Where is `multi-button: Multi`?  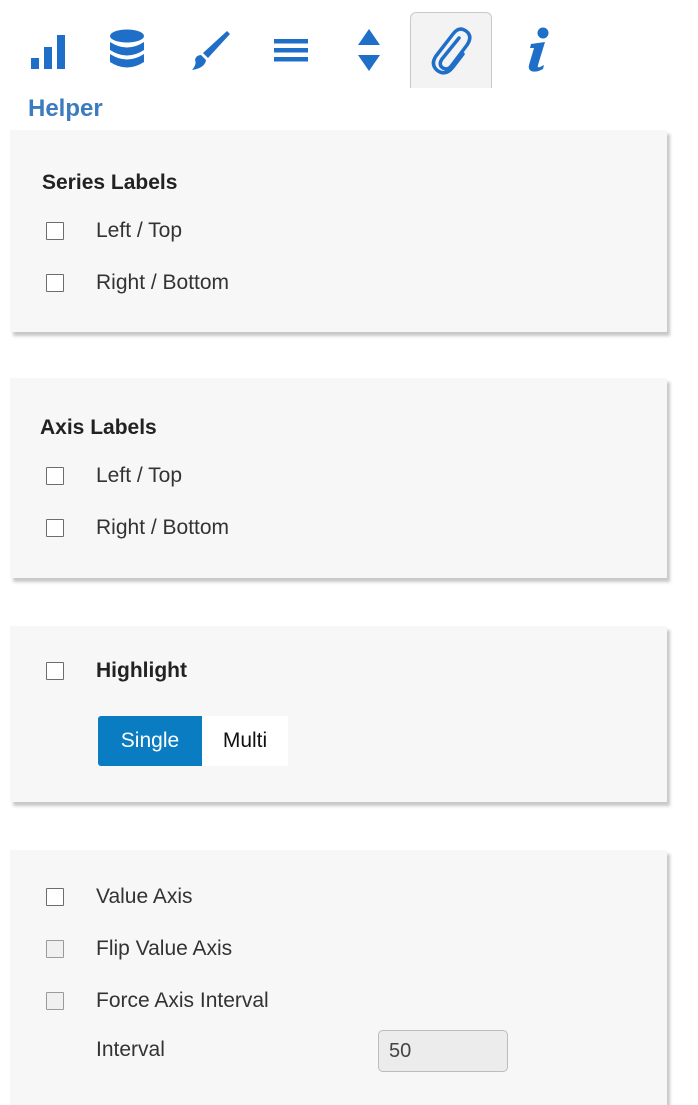
multi-button: Multi is located at coordinates (245, 741).